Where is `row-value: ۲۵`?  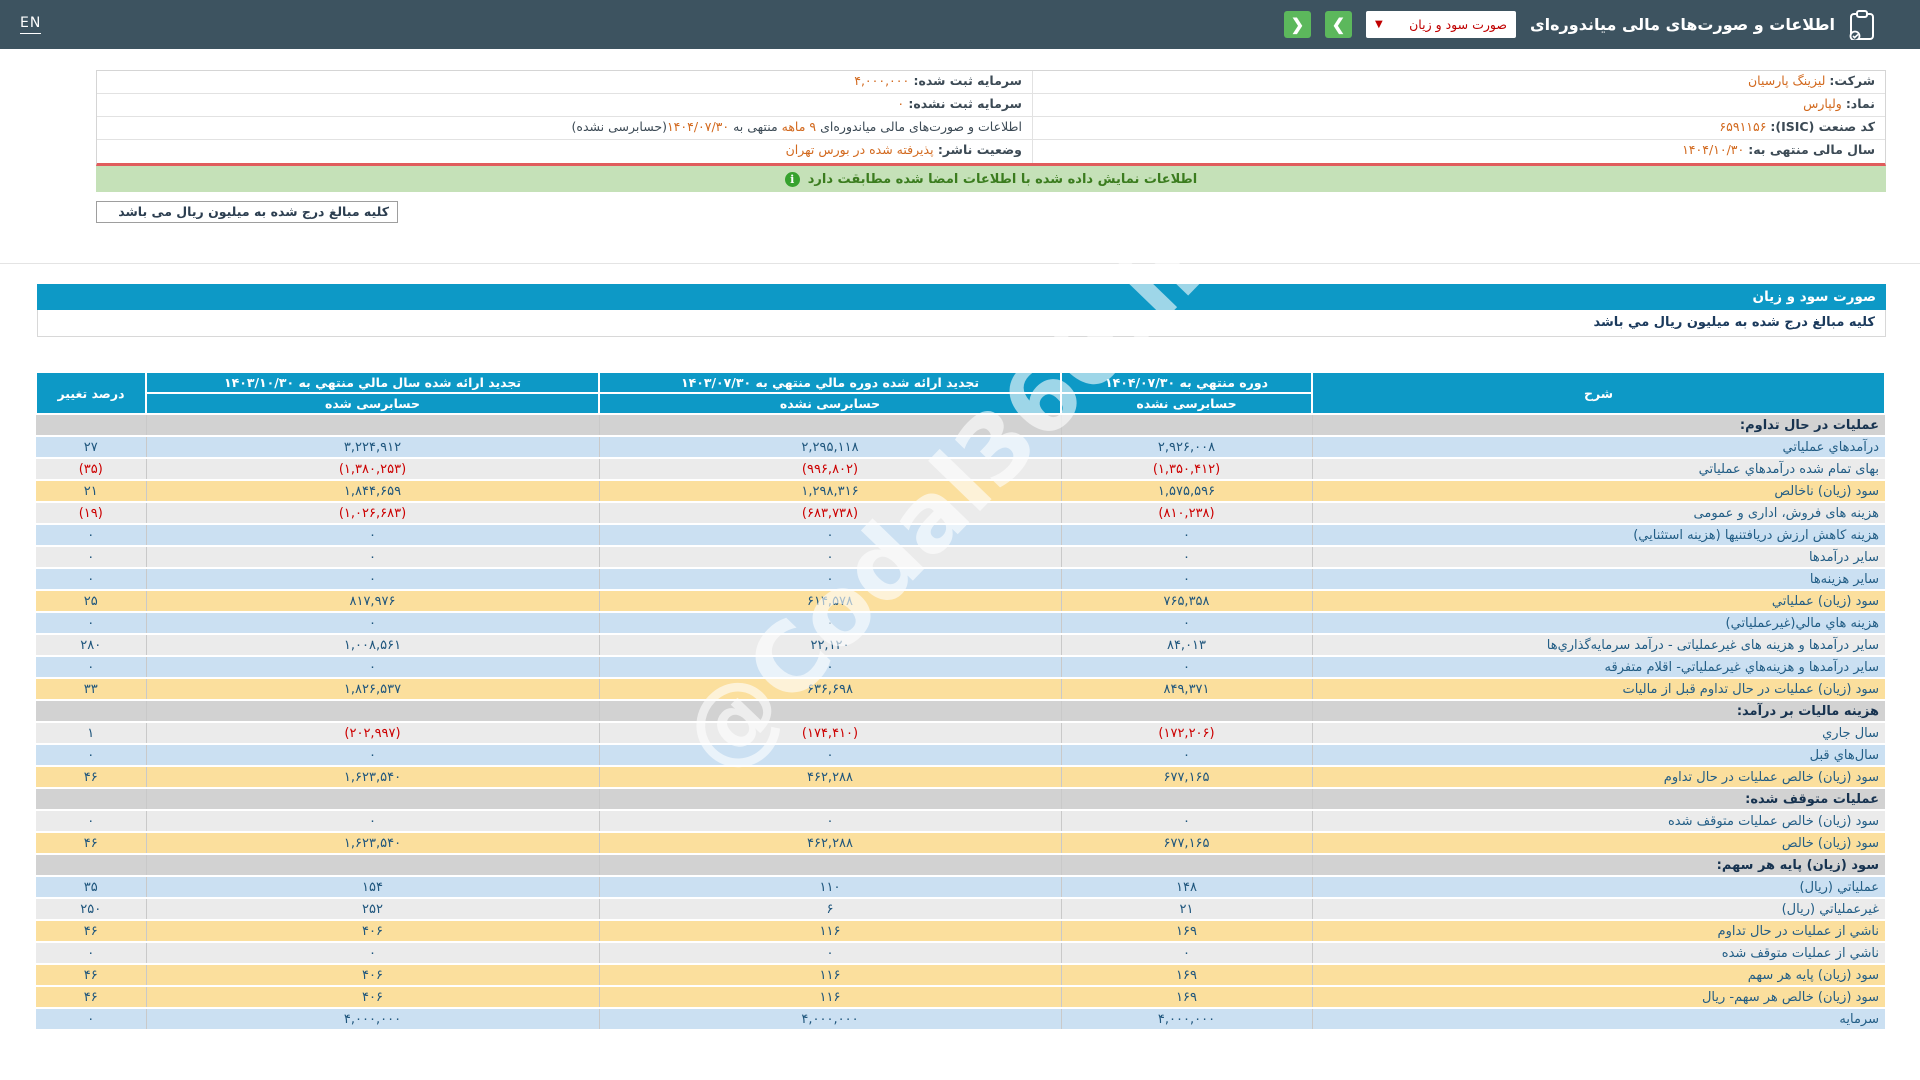 row-value: ۲۵ is located at coordinates (91, 601).